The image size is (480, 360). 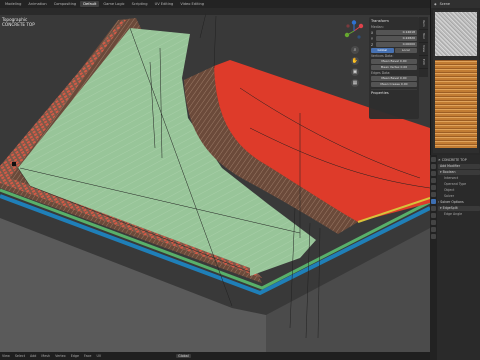 What do you see at coordinates (33, 356) in the screenshot?
I see `menu-add: Add` at bounding box center [33, 356].